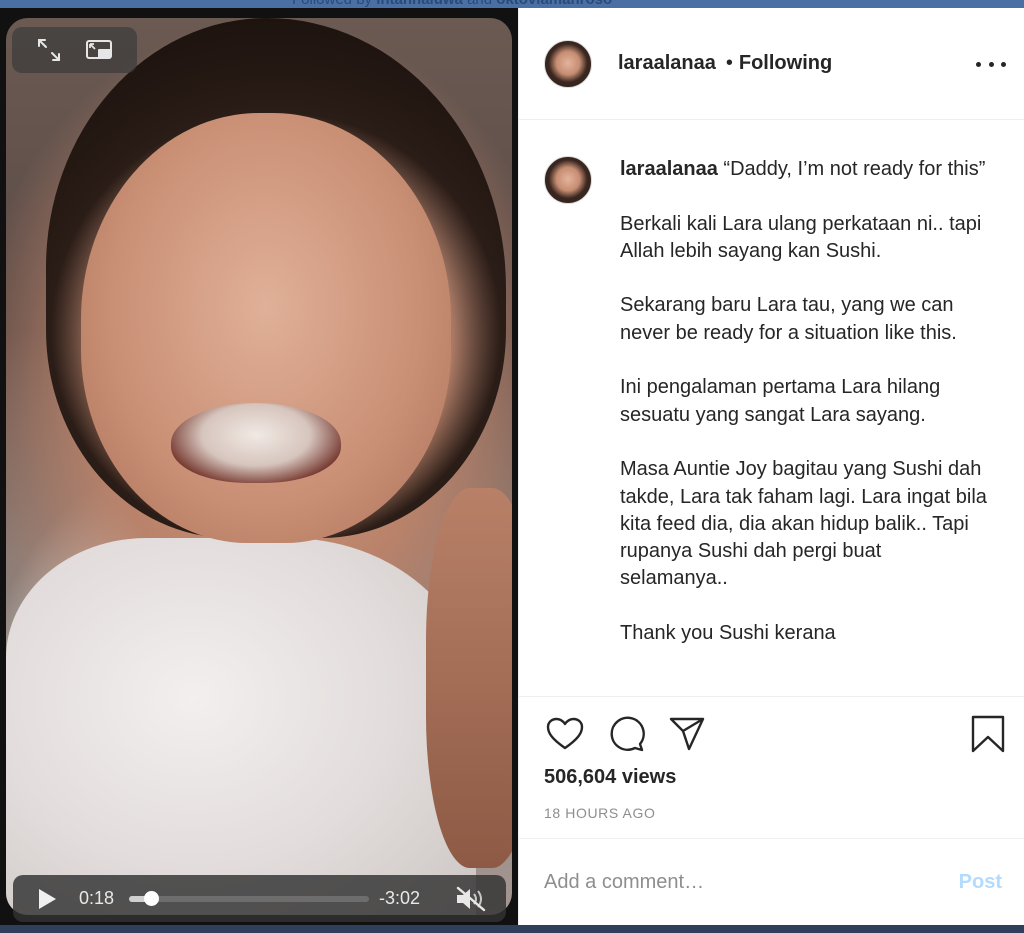  What do you see at coordinates (785, 63) in the screenshot?
I see `following-button: Following` at bounding box center [785, 63].